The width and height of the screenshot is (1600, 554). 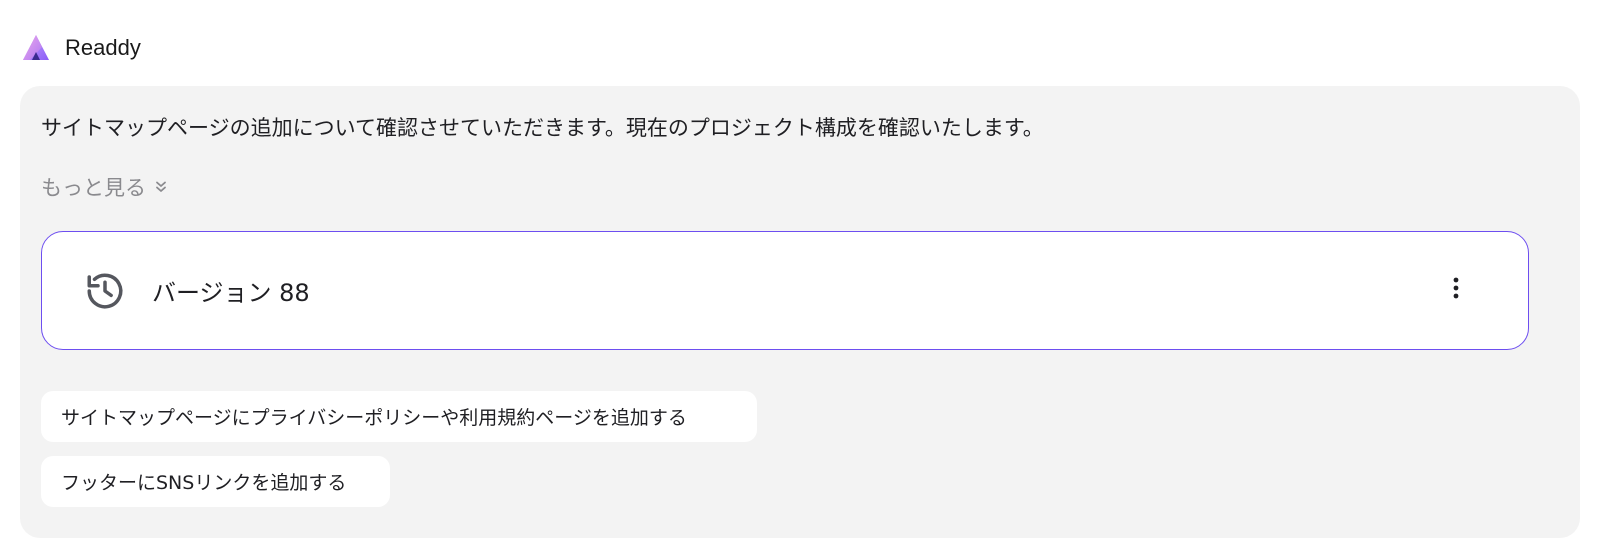 I want to click on suggestion-chip: フッターにSNSリンクを追加する, so click(x=215, y=481).